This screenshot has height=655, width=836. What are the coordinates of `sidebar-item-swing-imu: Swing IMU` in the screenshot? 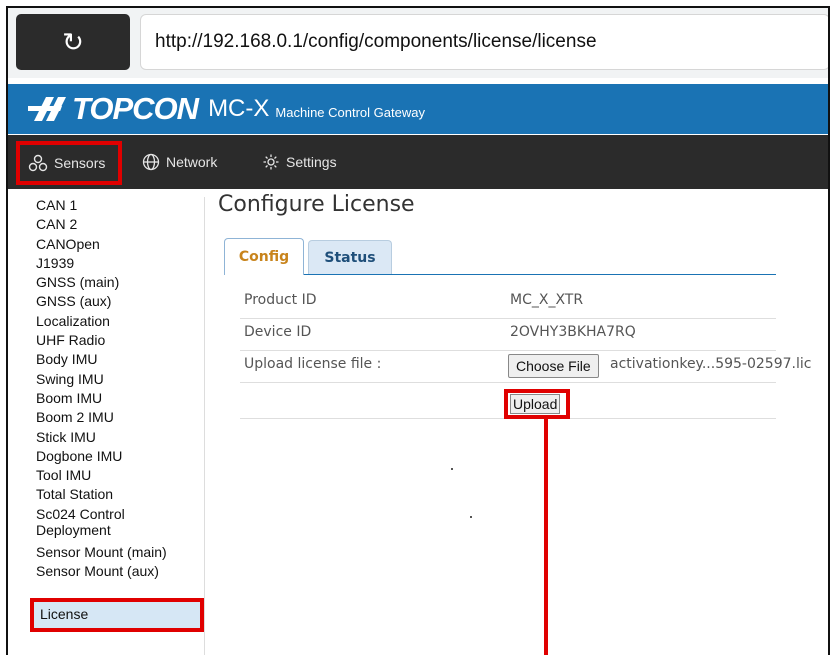 It's located at (118, 380).